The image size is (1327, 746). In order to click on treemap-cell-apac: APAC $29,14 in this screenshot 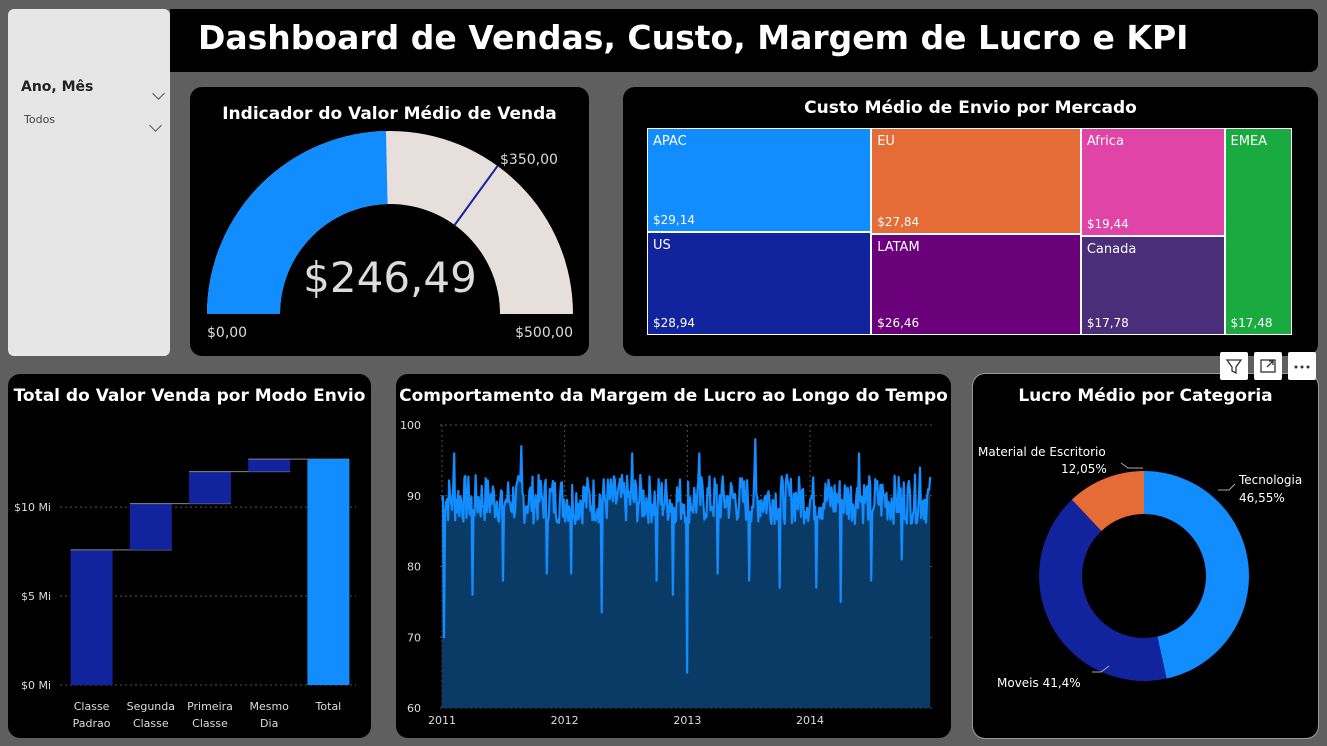, I will do `click(759, 180)`.